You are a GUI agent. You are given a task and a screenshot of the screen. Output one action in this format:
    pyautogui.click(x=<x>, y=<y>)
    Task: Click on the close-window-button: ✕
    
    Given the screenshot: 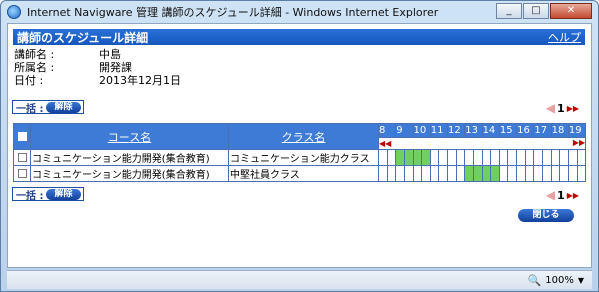 What is the action you would take?
    pyautogui.click(x=571, y=11)
    